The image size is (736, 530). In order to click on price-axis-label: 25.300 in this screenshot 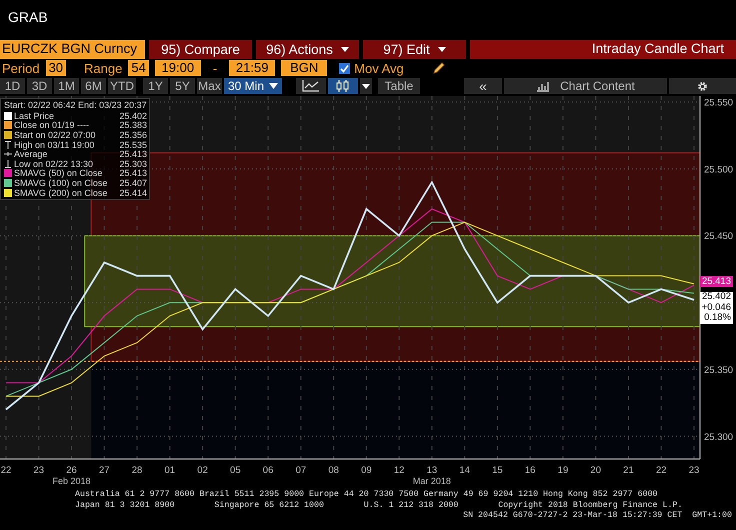, I will do `click(719, 437)`.